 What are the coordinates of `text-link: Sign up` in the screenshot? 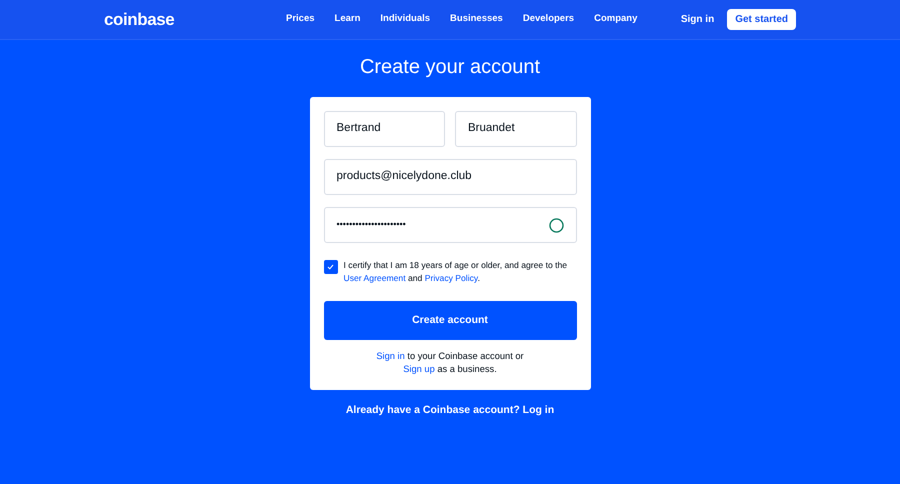 It's located at (419, 369).